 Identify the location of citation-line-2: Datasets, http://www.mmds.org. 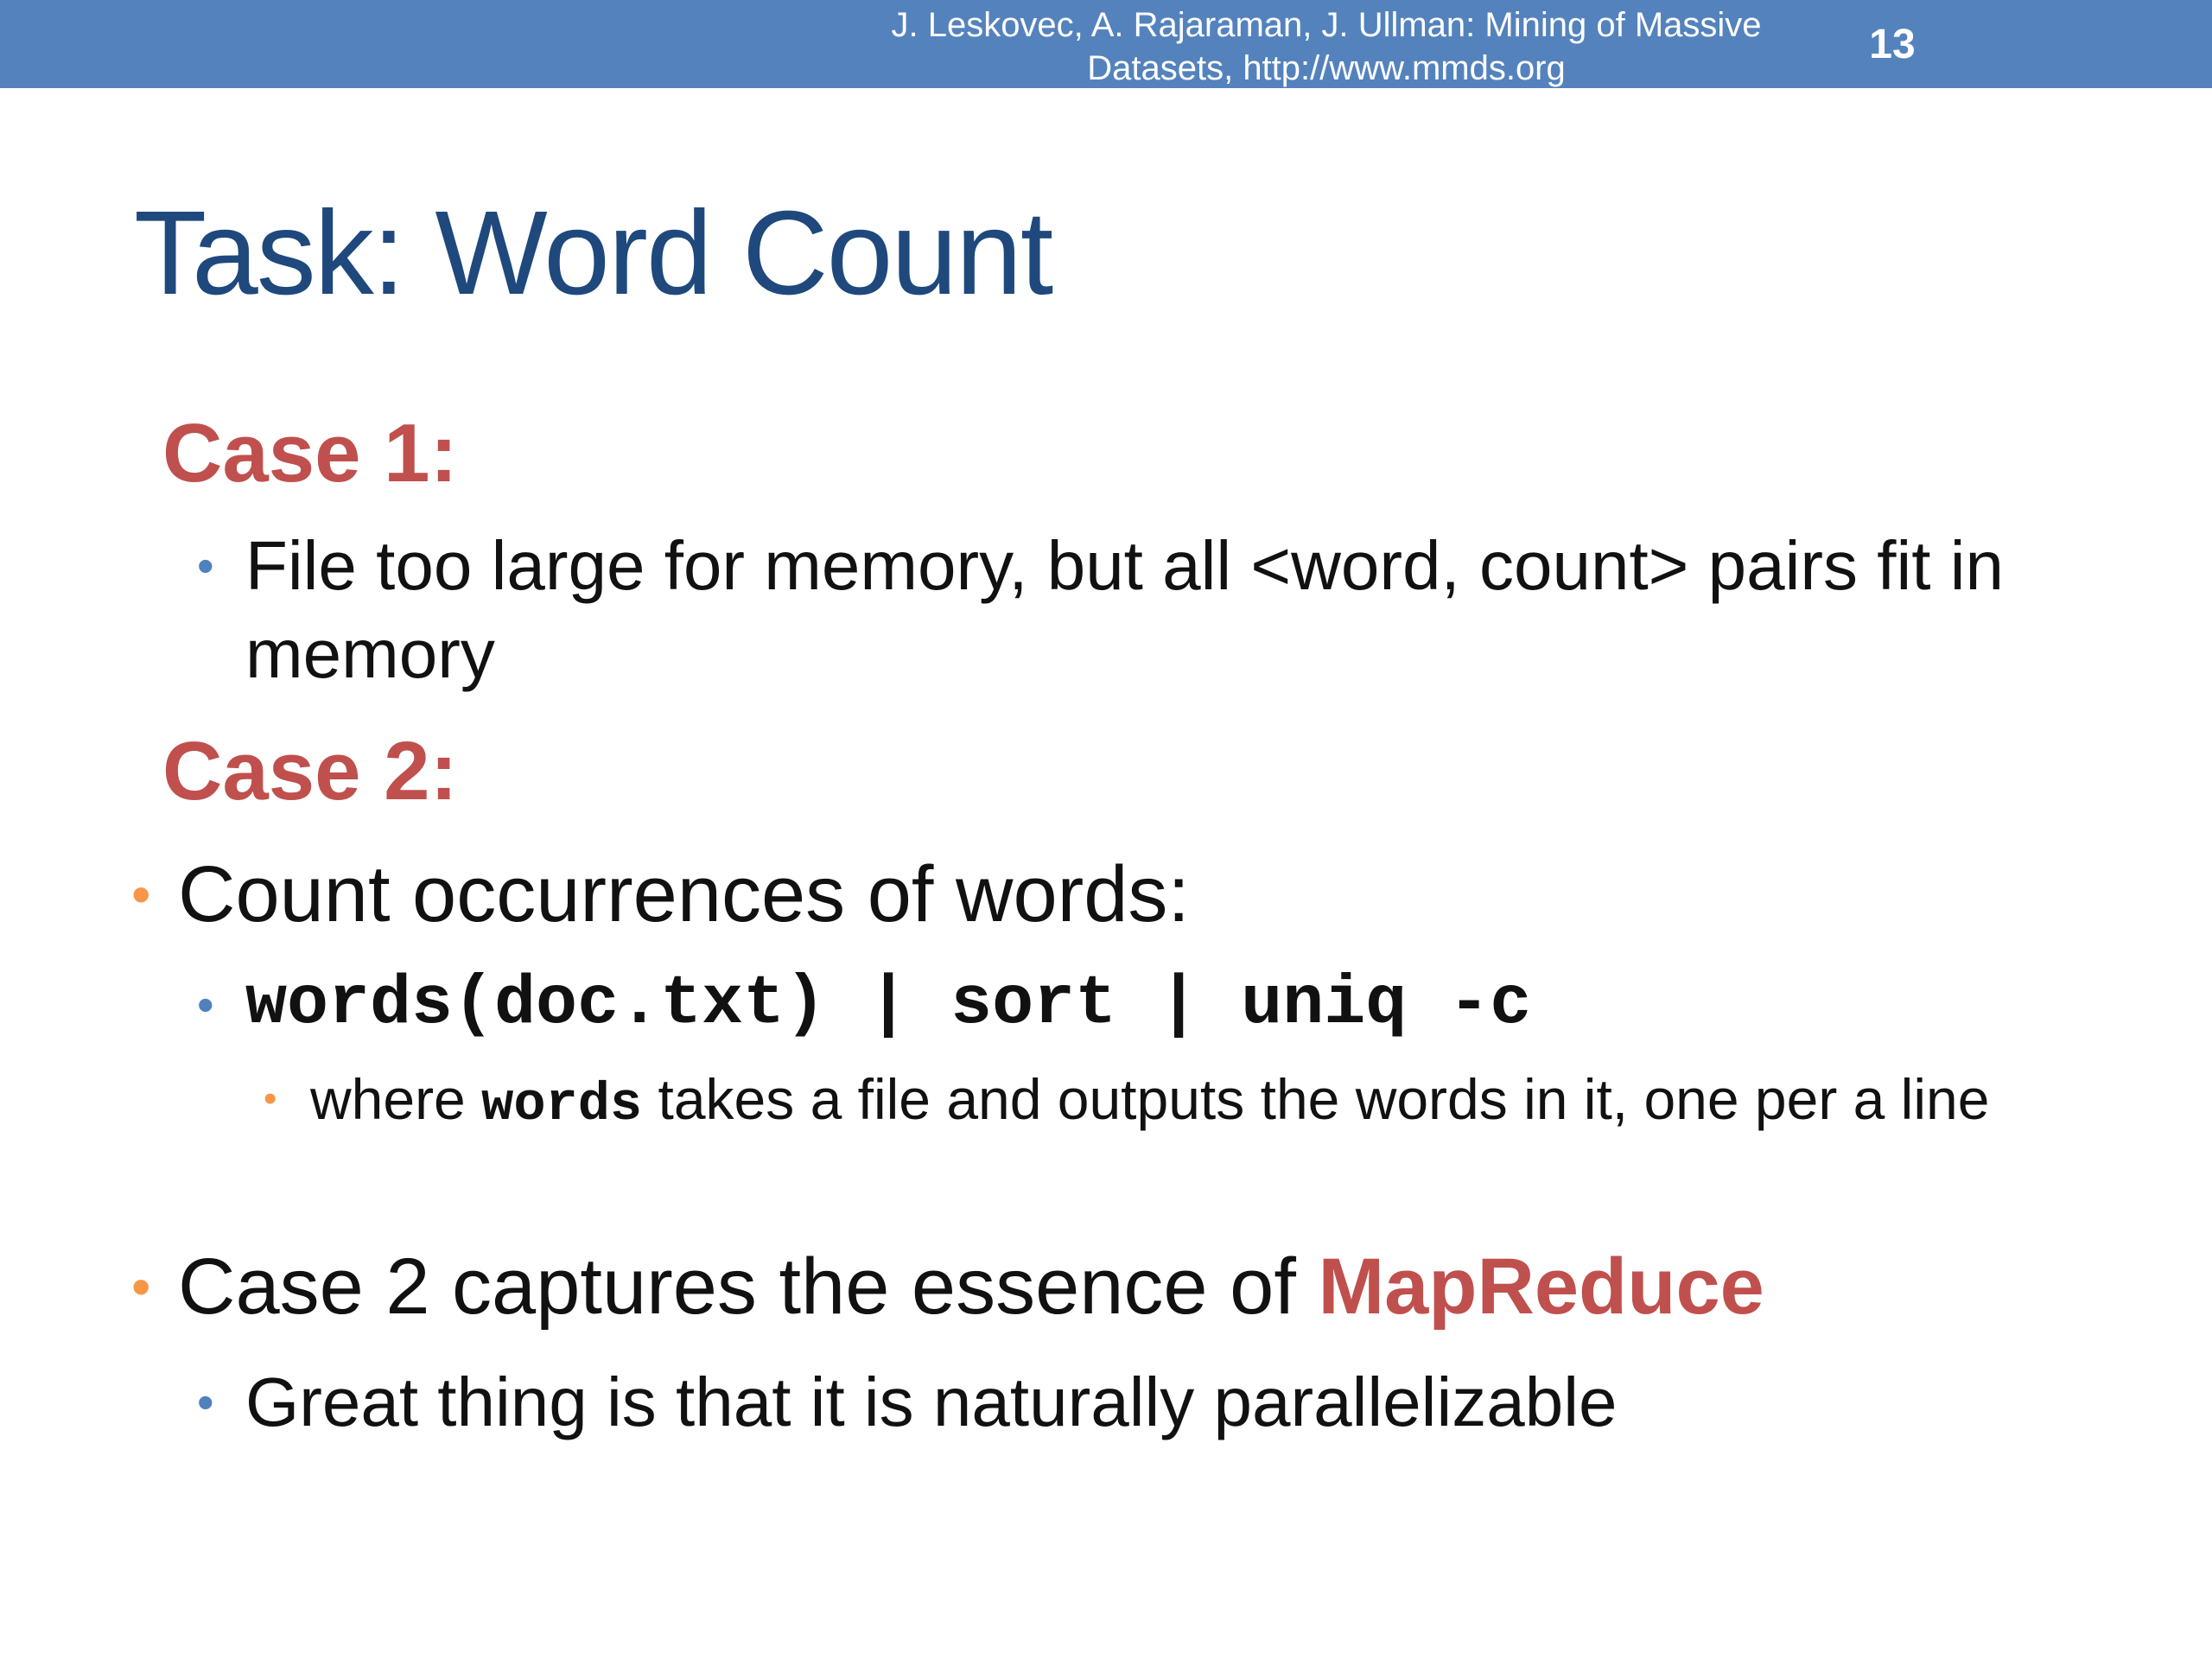
(1326, 68).